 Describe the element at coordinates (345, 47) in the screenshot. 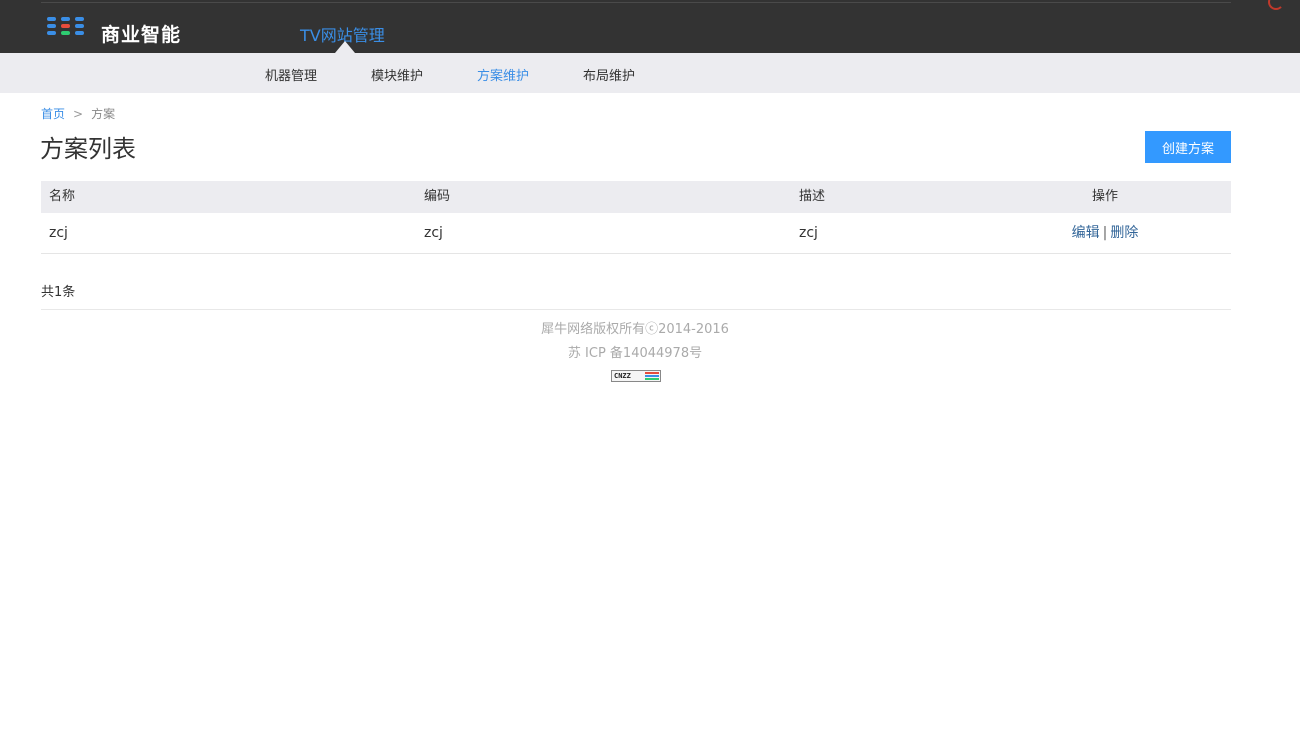

I see `active-indicator-caret` at that location.